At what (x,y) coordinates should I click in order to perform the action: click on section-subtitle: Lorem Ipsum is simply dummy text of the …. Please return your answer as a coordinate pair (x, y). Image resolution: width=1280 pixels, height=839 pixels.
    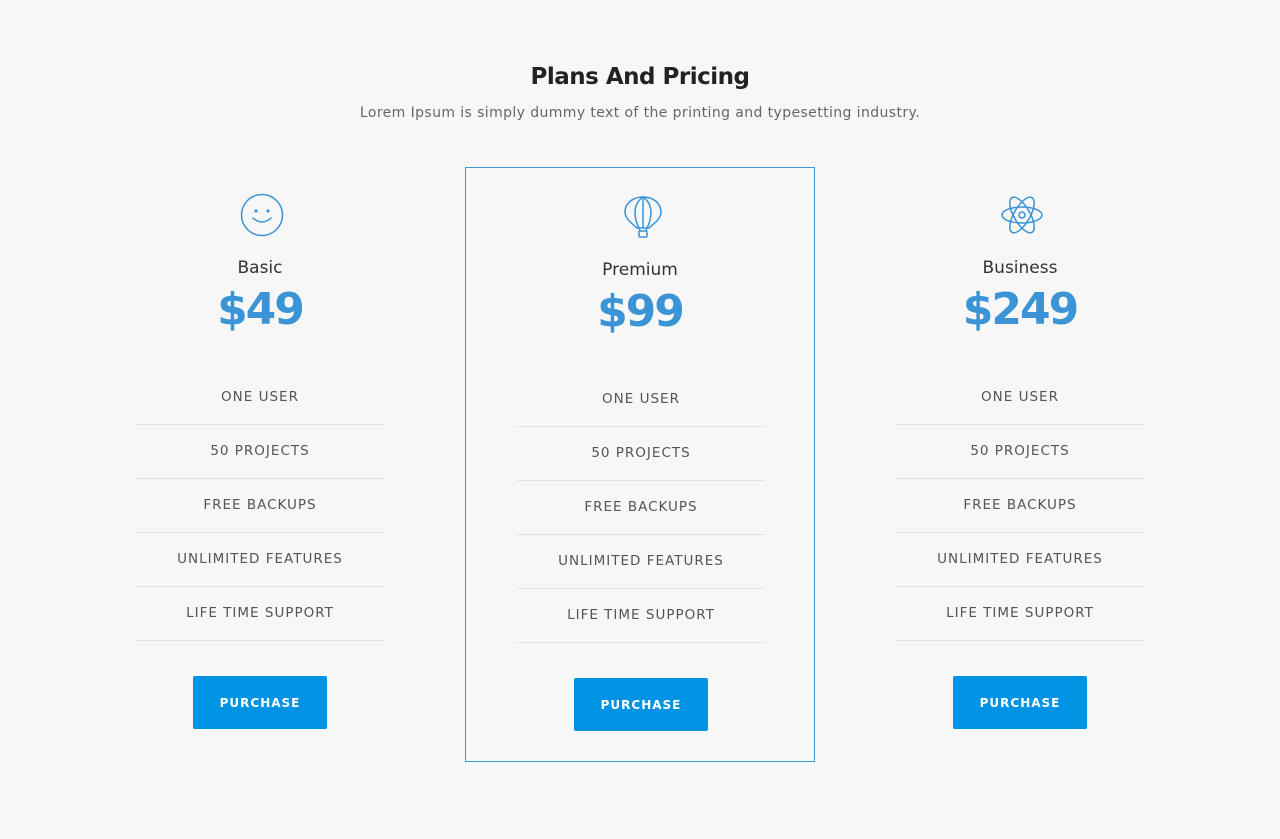
    Looking at the image, I should click on (640, 113).